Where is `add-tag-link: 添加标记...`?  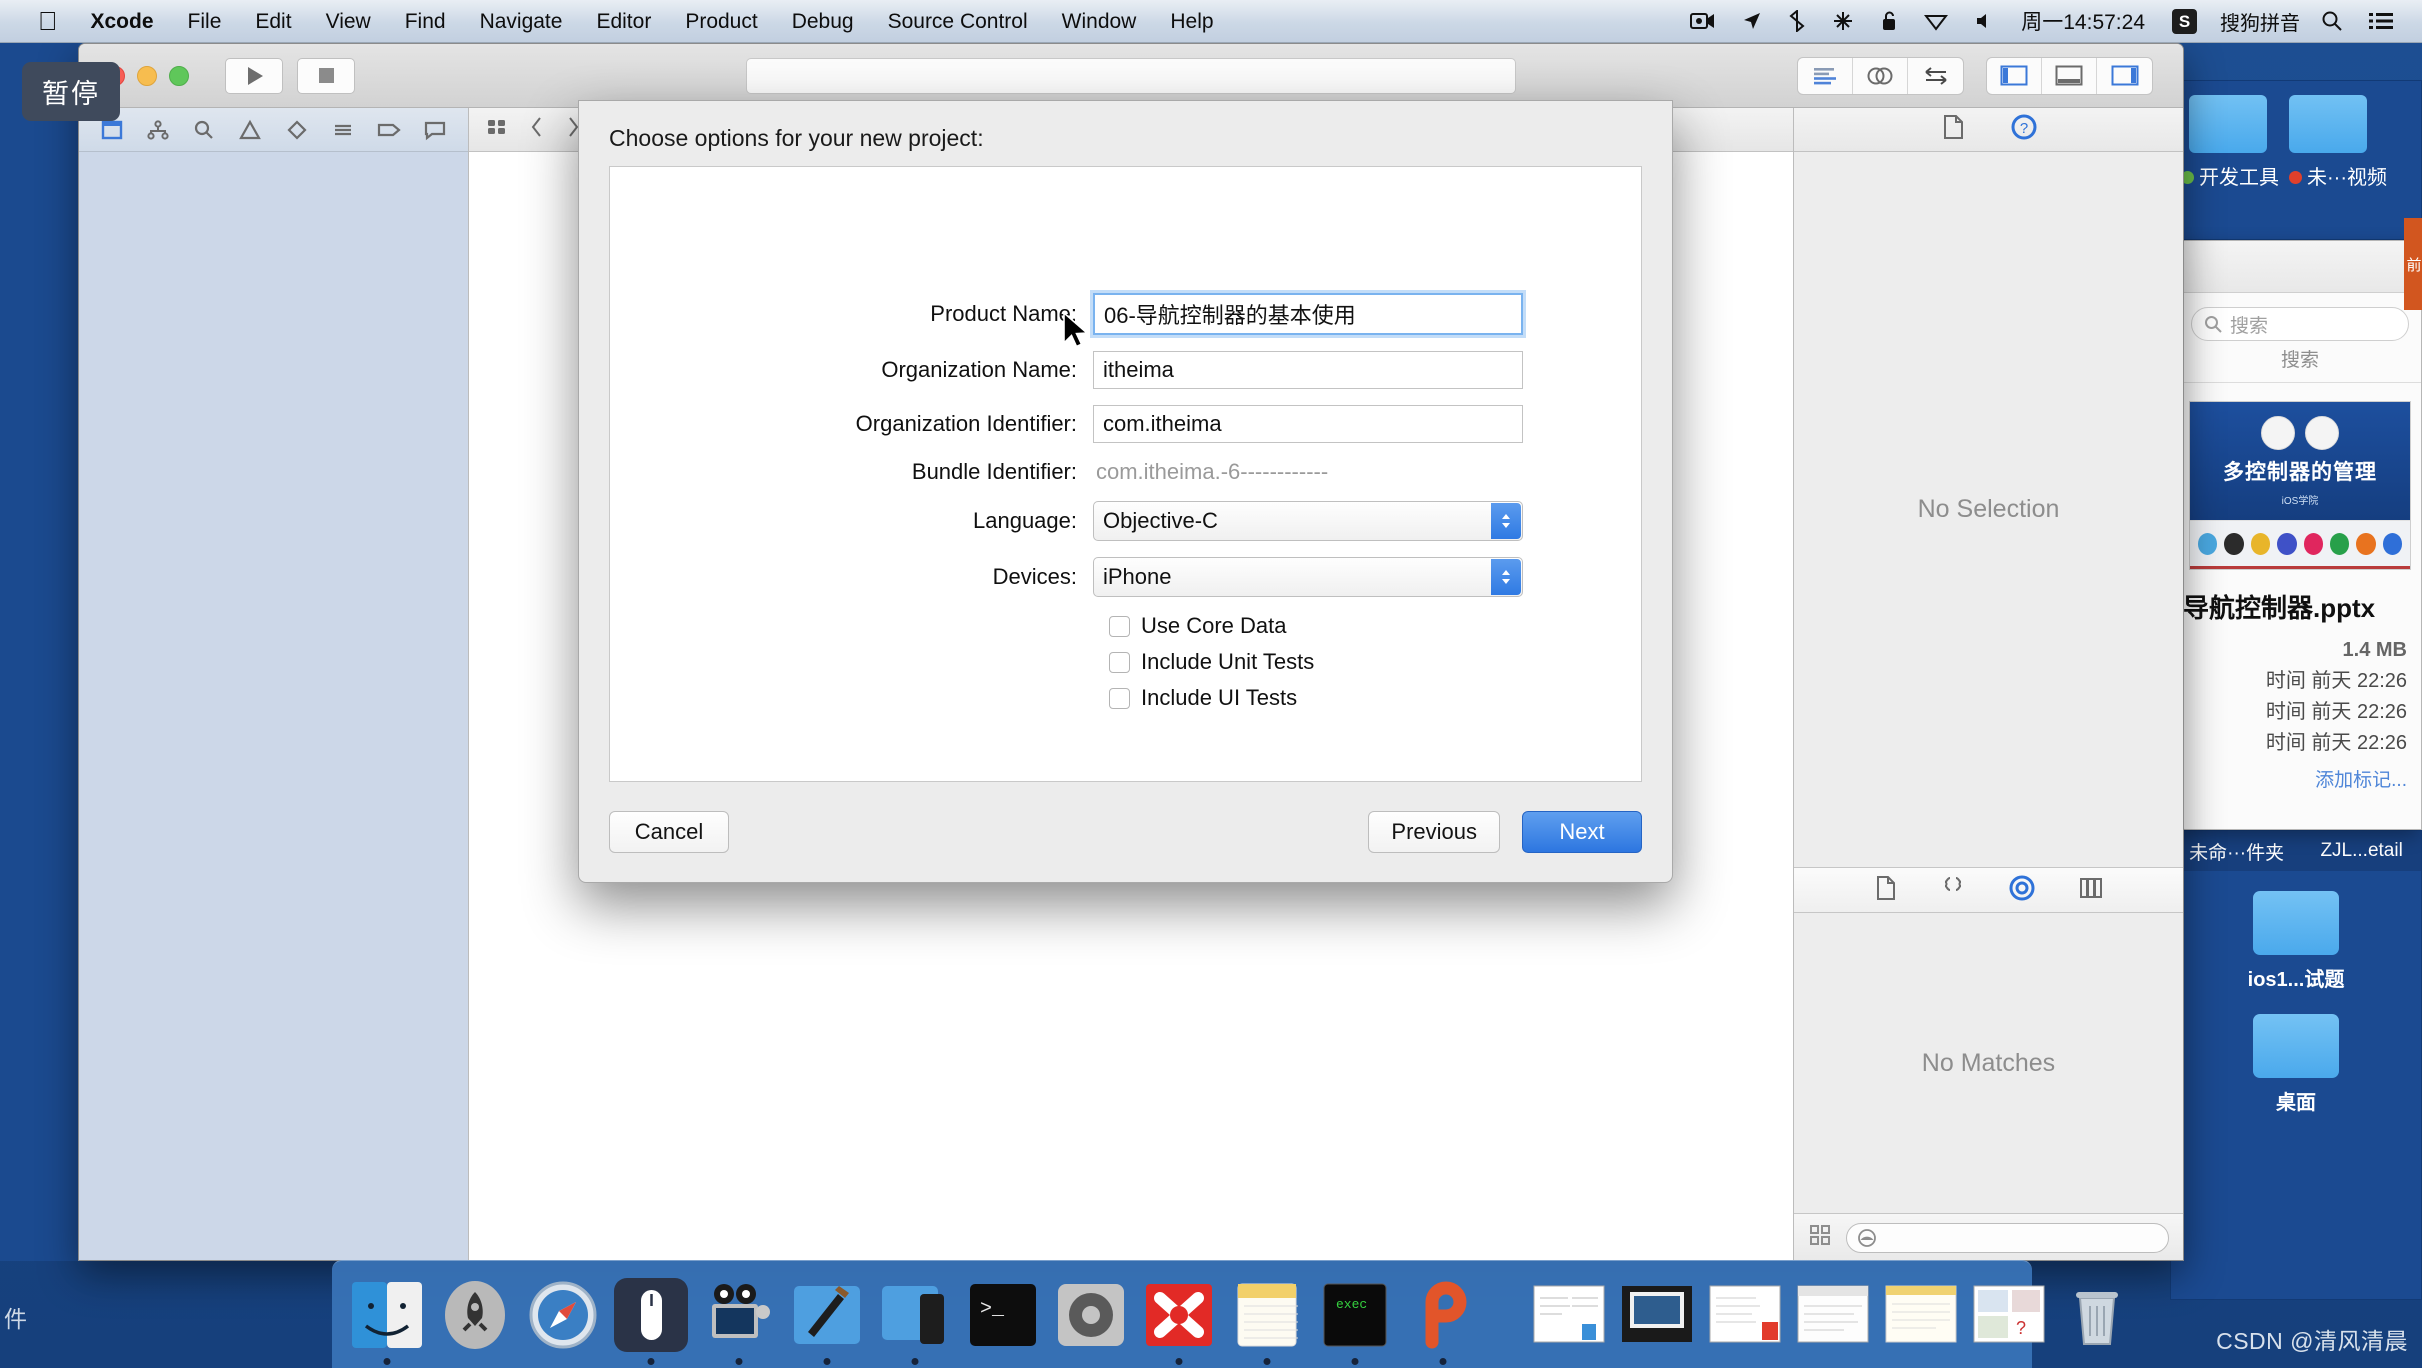 add-tag-link: 添加标记... is located at coordinates (2300, 775).